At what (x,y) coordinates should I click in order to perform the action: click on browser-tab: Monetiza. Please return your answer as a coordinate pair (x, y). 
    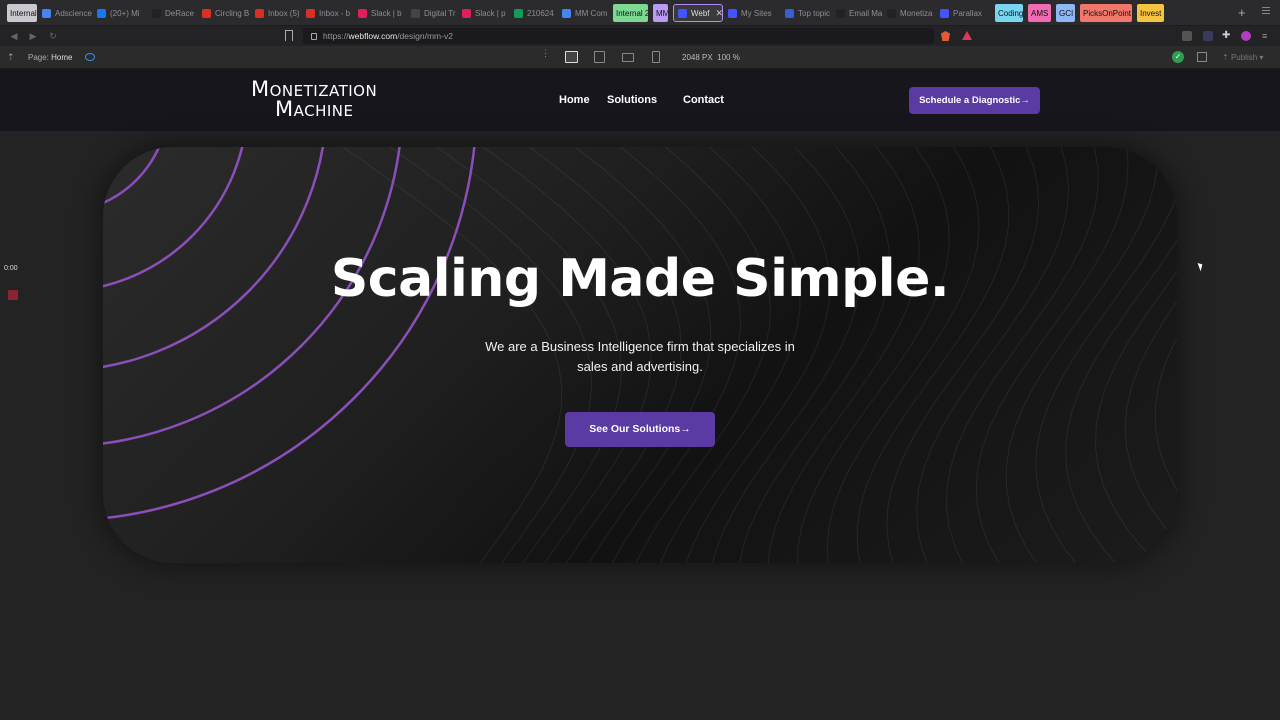
    Looking at the image, I should click on (911, 13).